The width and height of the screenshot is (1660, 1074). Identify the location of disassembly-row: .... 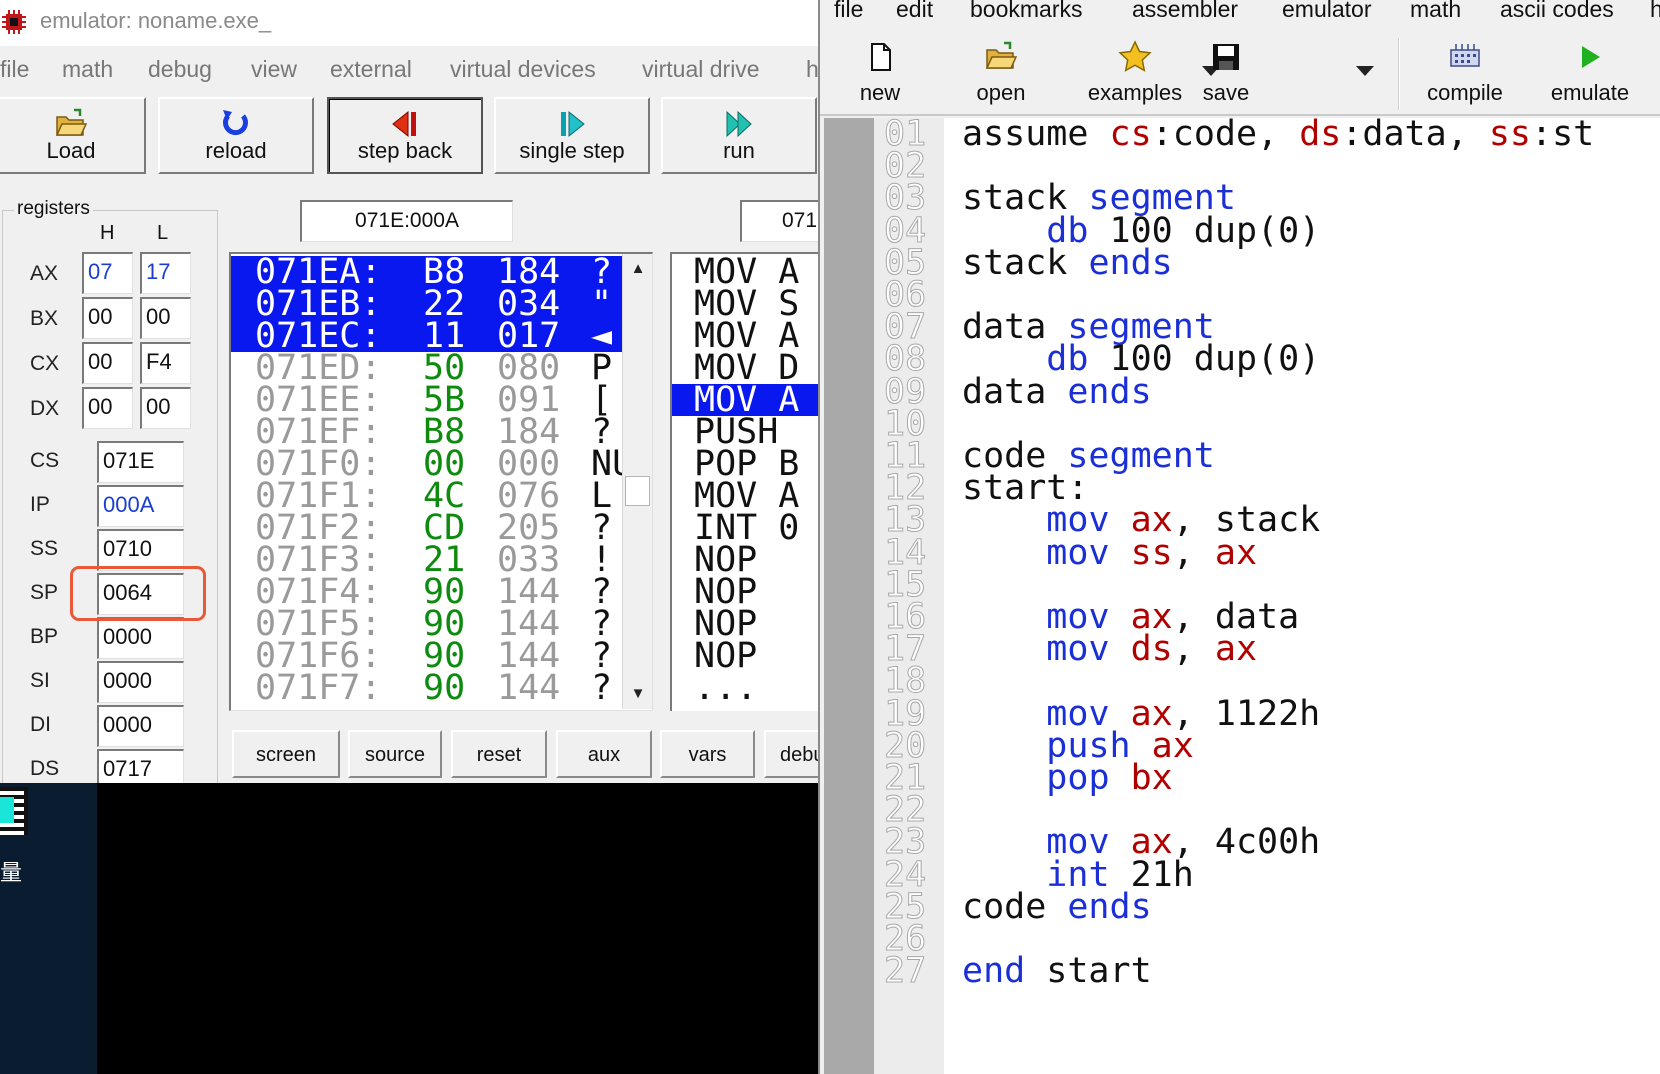
(745, 688).